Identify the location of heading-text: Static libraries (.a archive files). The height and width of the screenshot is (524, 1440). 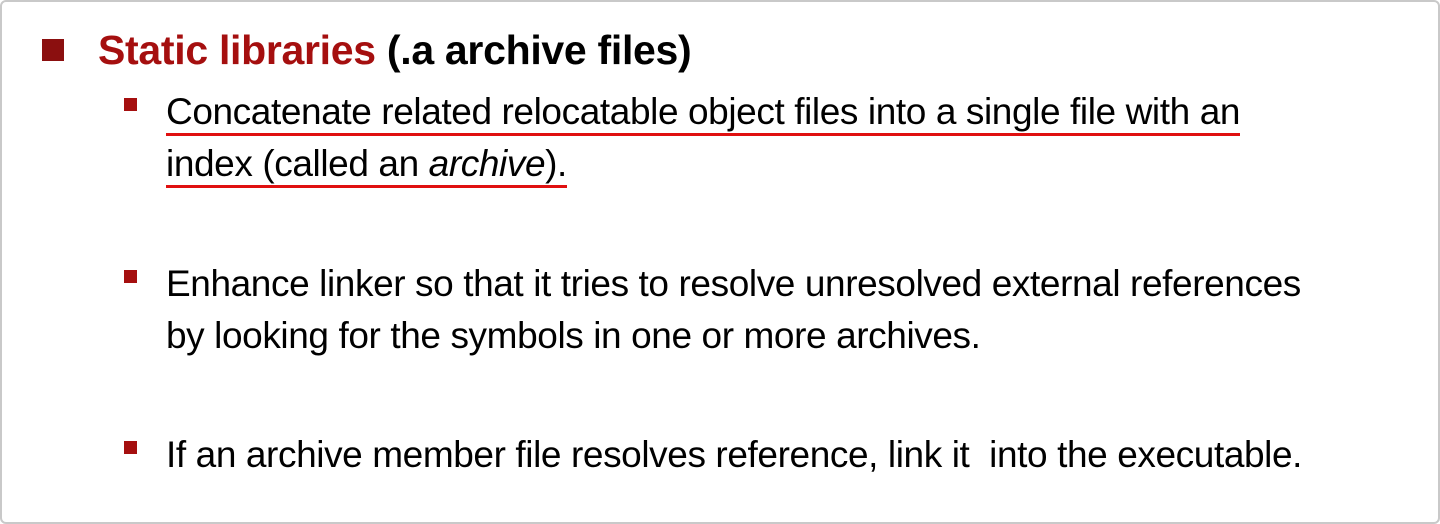
(395, 50).